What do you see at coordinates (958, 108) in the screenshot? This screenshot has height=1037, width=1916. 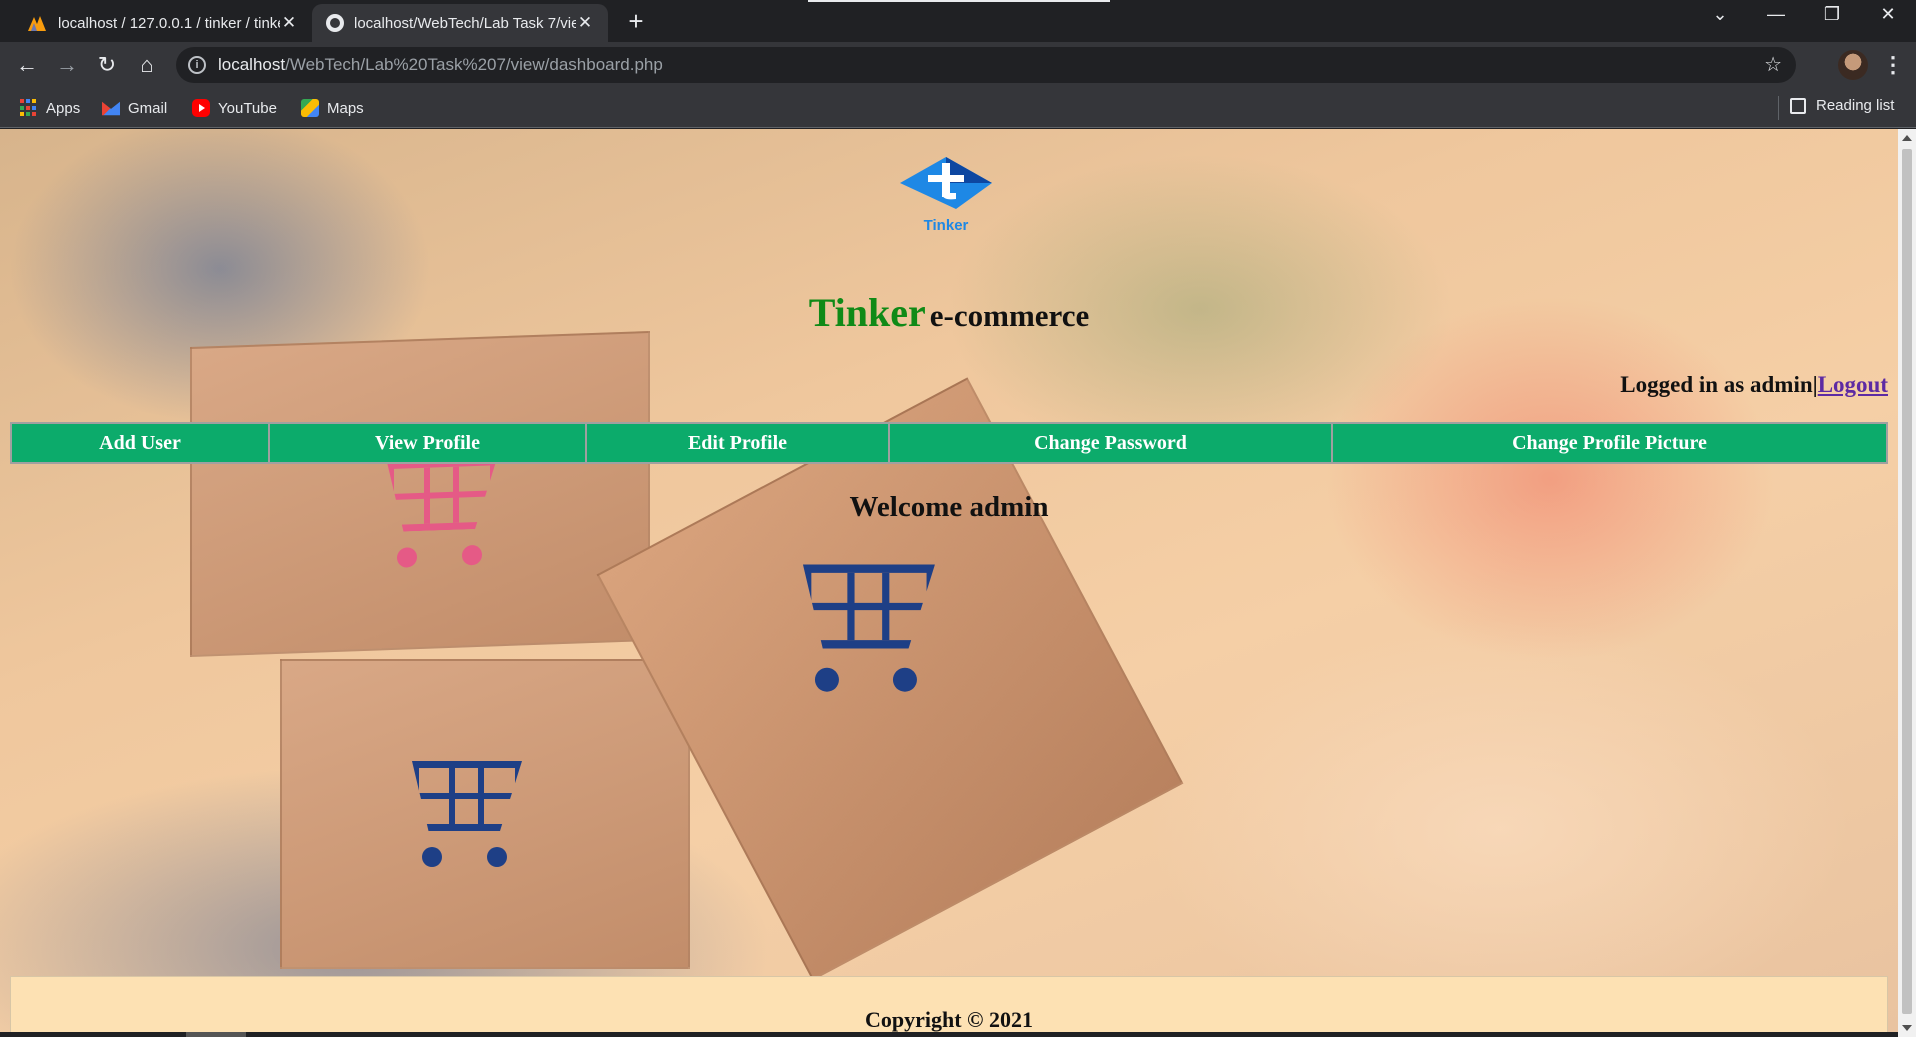 I see `bookmarks-bar: Apps Gmail YouTube Maps Reading list` at bounding box center [958, 108].